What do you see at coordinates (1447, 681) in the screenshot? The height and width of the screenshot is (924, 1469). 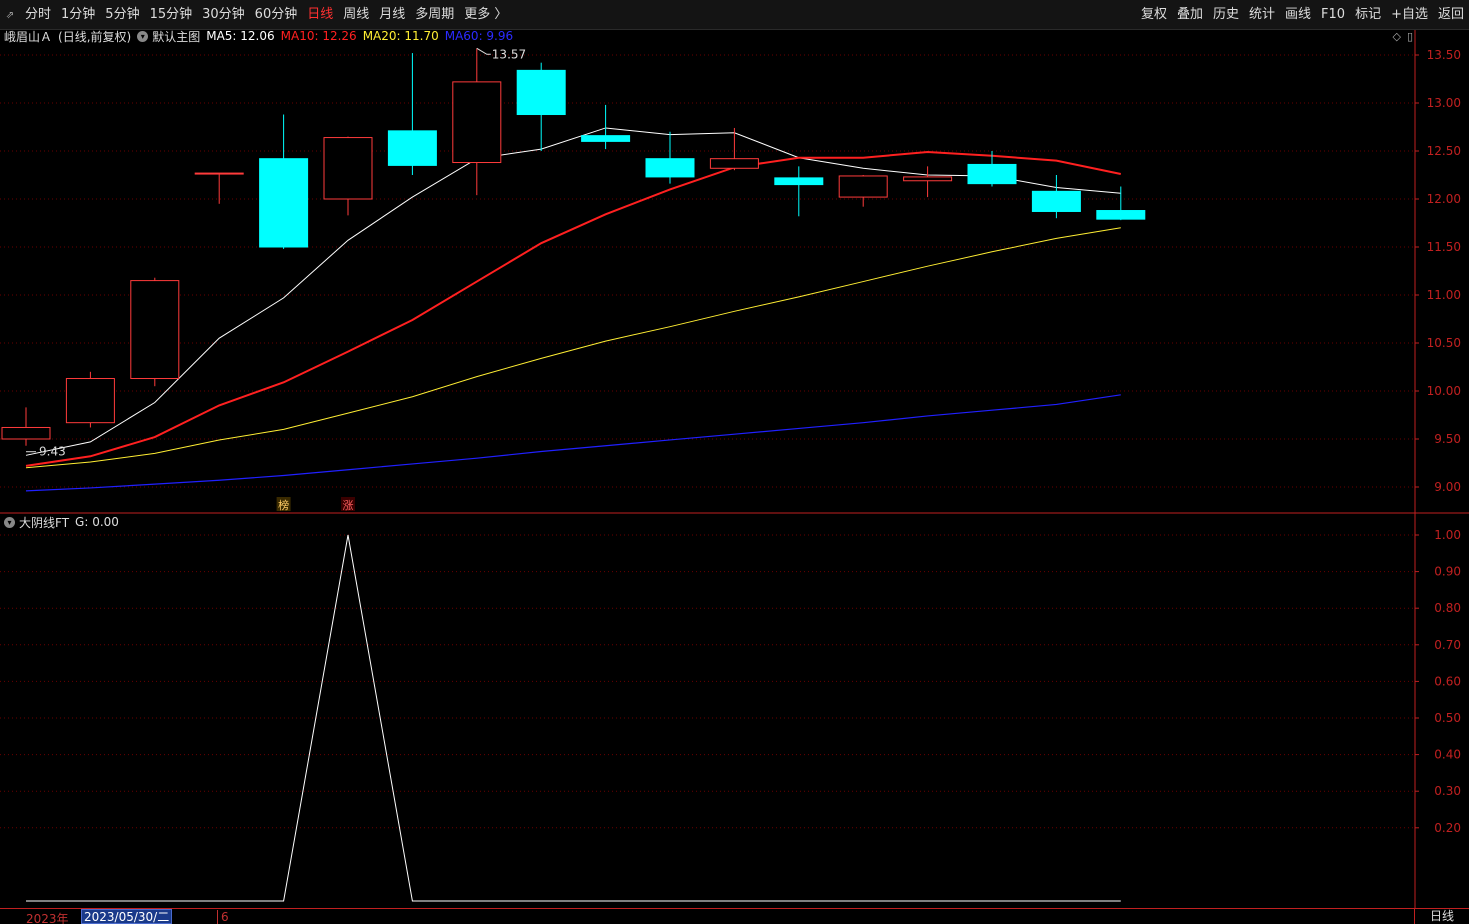 I see `indicator-tick-label: 0.60` at bounding box center [1447, 681].